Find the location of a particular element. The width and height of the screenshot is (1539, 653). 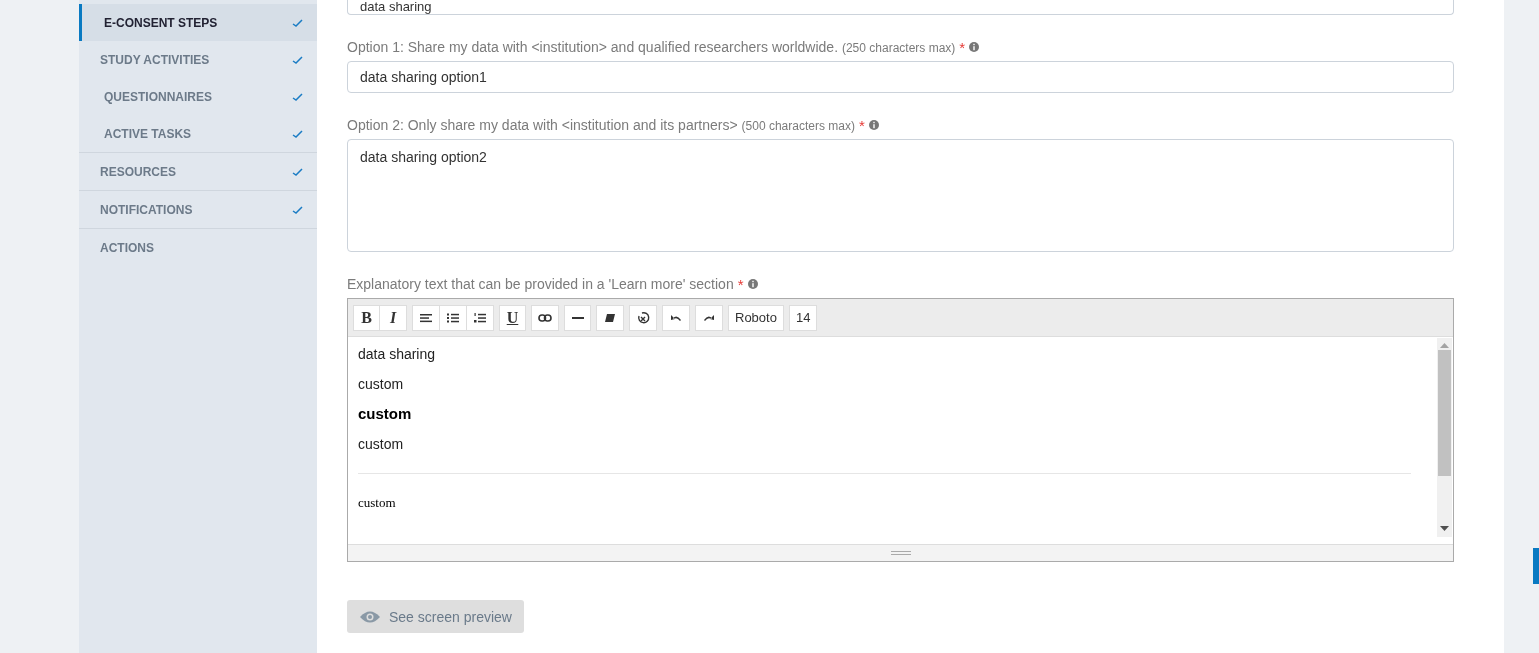

text-field: data sharing option1 is located at coordinates (900, 77).